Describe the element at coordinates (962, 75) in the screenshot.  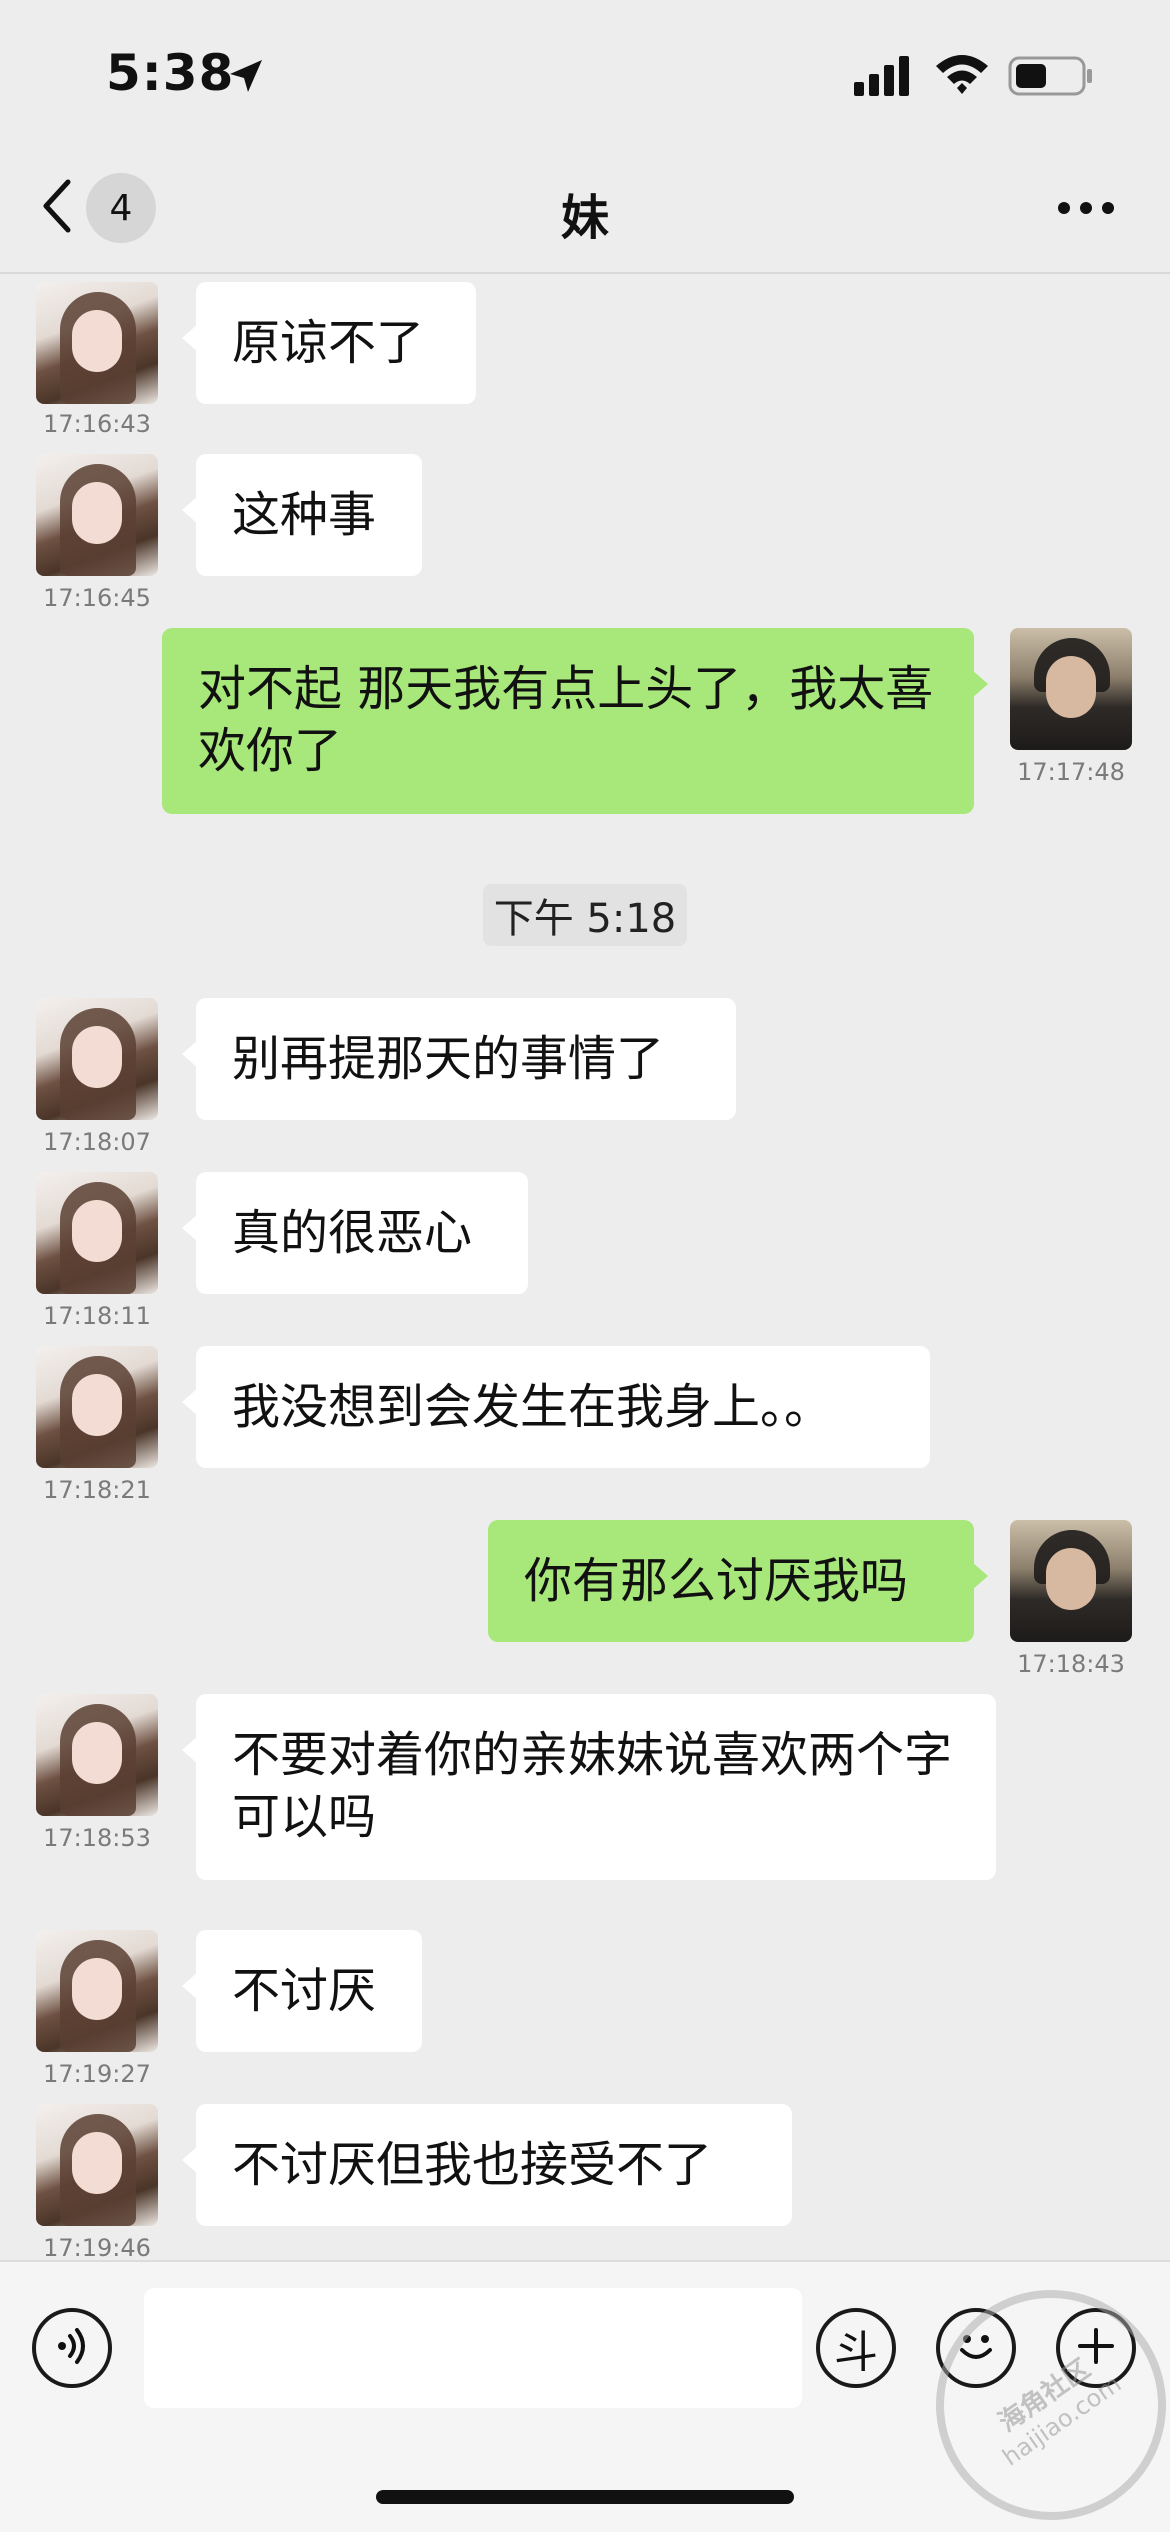
I see `wifi-icon` at that location.